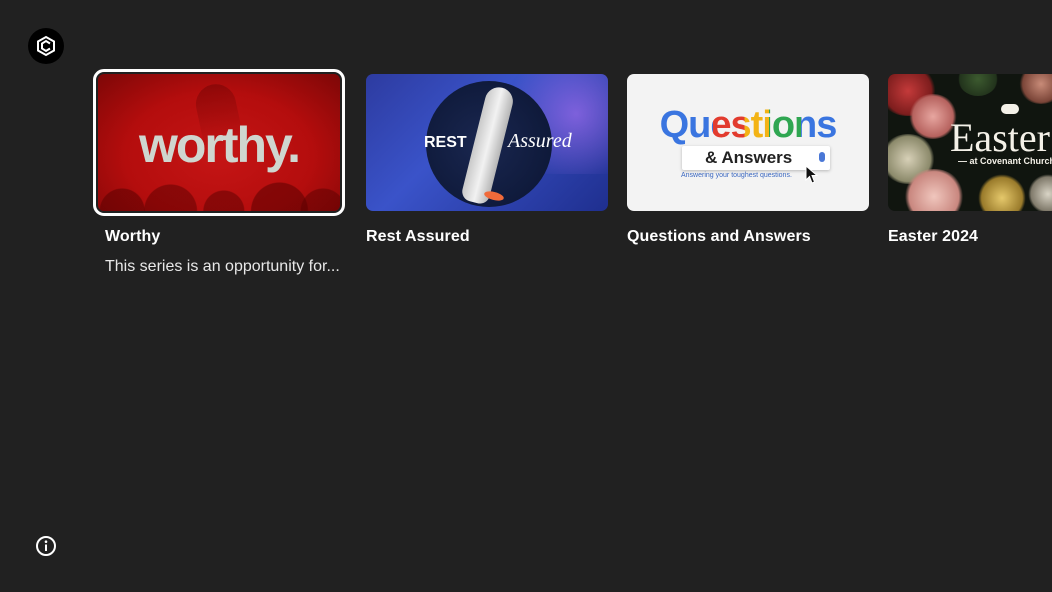  What do you see at coordinates (1010, 109) in the screenshot?
I see `toggle-icon` at bounding box center [1010, 109].